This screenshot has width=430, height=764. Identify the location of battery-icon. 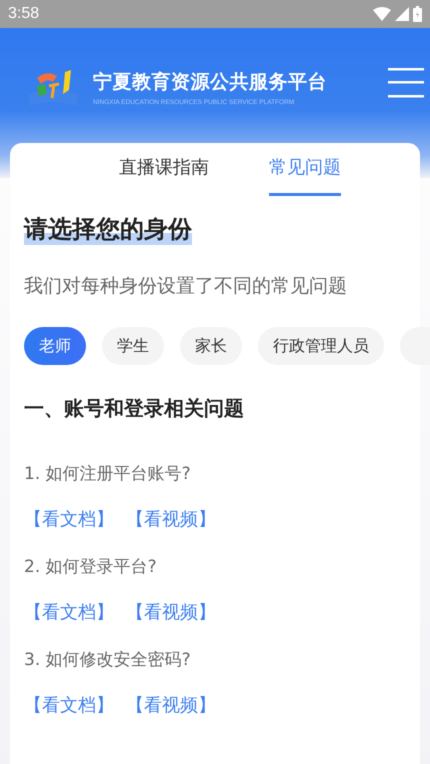
(417, 14).